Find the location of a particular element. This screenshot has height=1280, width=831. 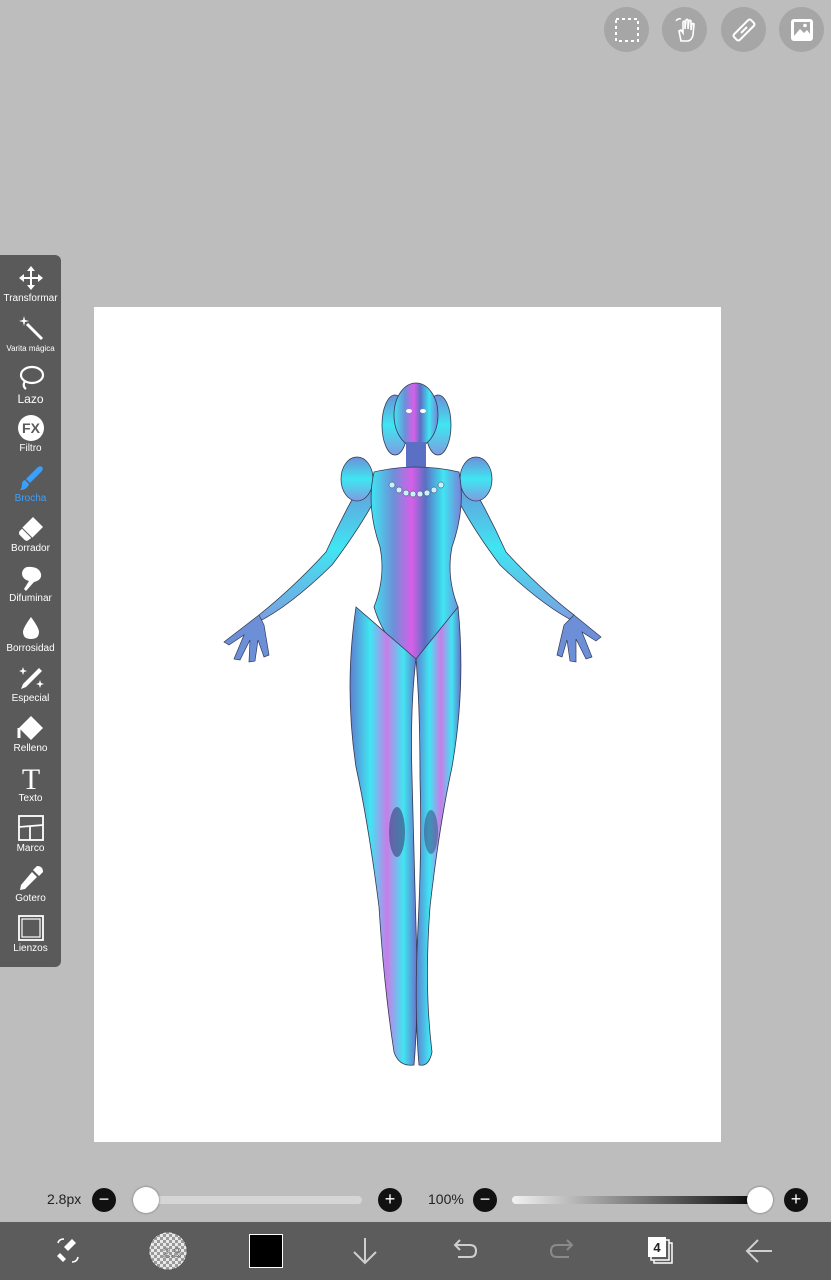

tool-difuminar: Difuminar is located at coordinates (30, 588).